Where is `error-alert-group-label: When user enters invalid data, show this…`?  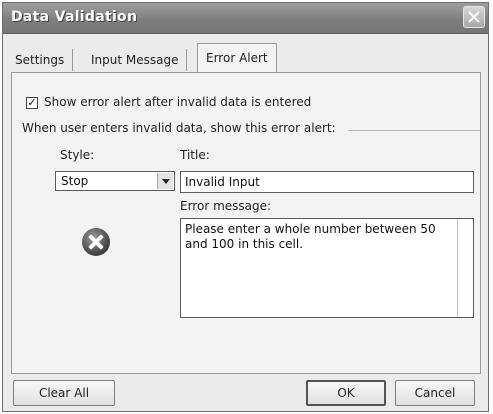
error-alert-group-label: When user enters invalid data, show this… is located at coordinates (179, 128).